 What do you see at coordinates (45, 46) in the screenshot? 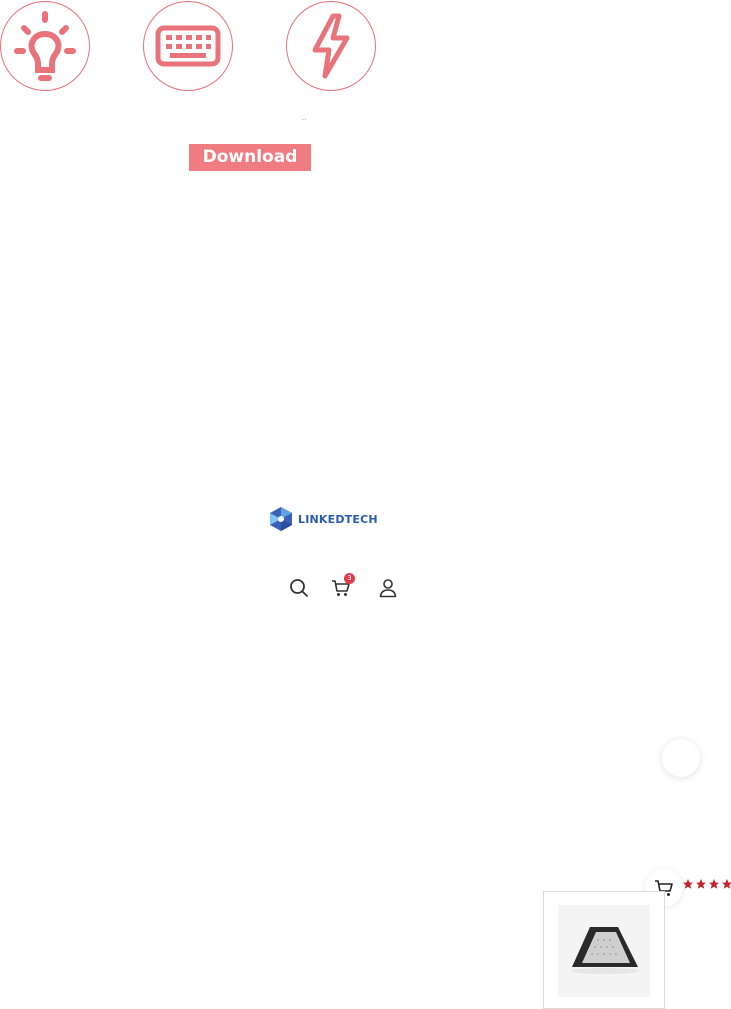
I see `lightbulb-icon` at bounding box center [45, 46].